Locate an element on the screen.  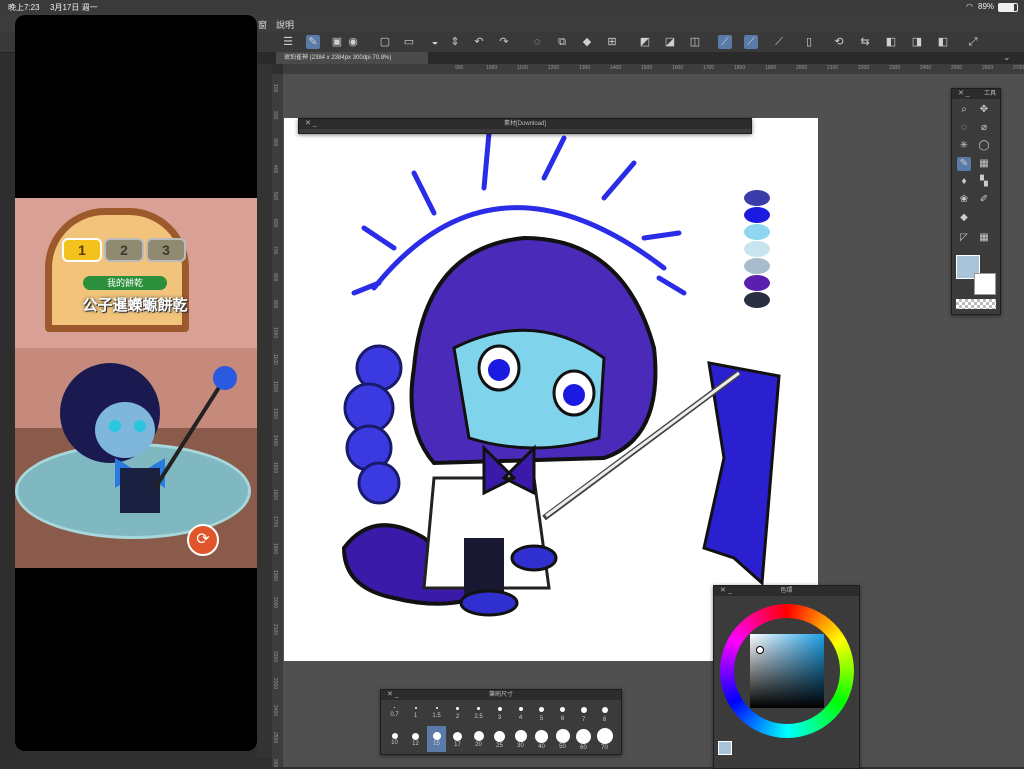
ruler-tick-label: 400 is located at coordinates (275, 169).